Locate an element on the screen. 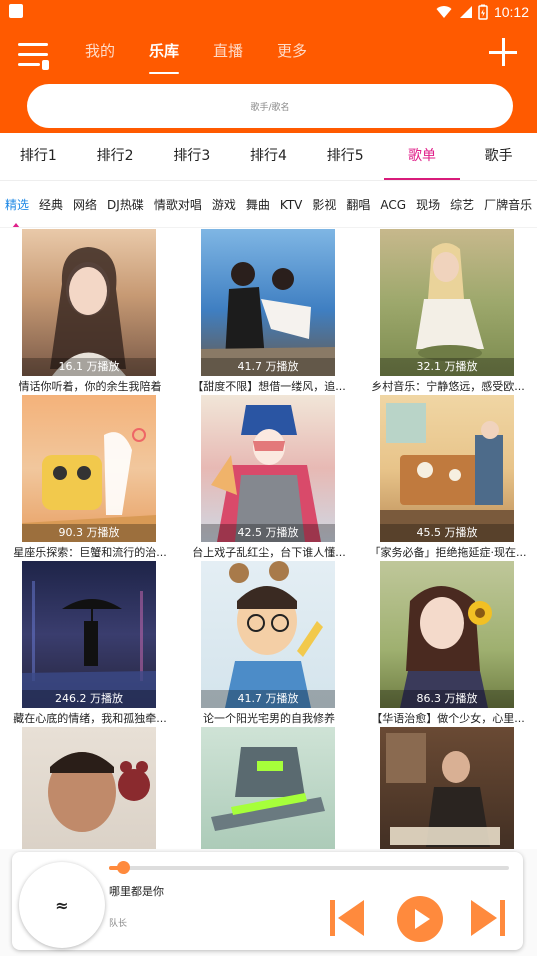 This screenshot has height=956, width=537. song-title: 哪里都是你 is located at coordinates (136, 891).